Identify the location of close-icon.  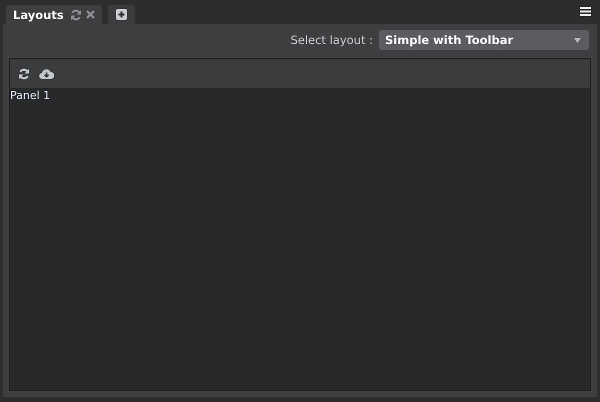
(90, 14).